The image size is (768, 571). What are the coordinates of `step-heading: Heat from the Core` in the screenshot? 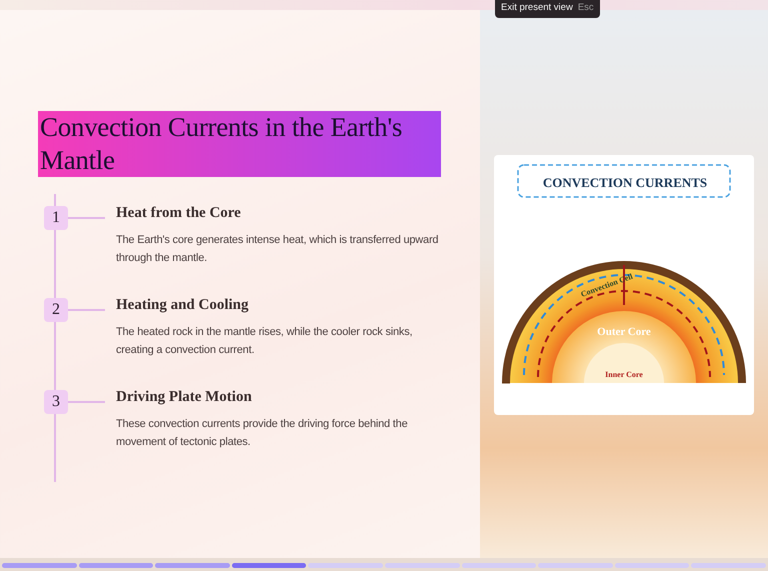 It's located at (179, 213).